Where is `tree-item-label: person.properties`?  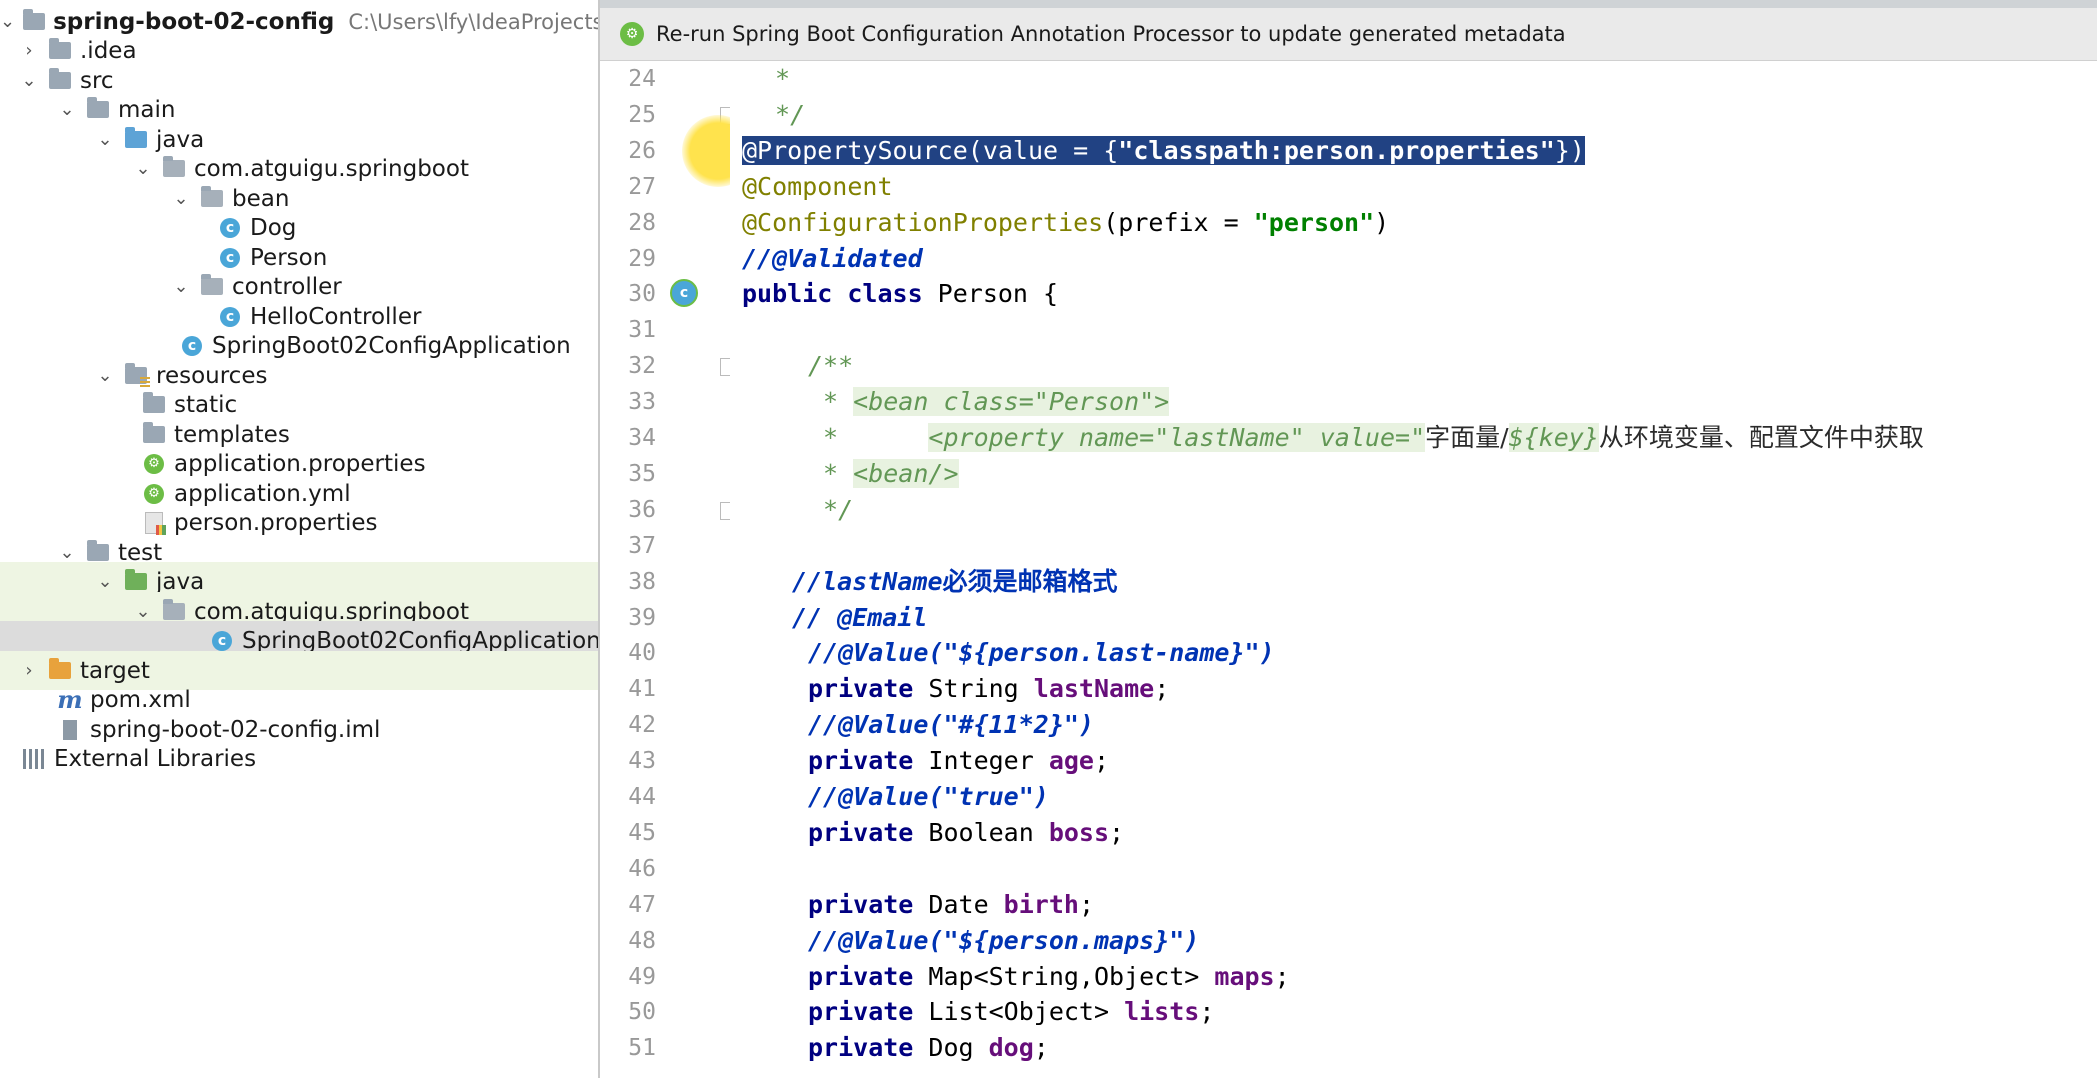 tree-item-label: person.properties is located at coordinates (276, 522).